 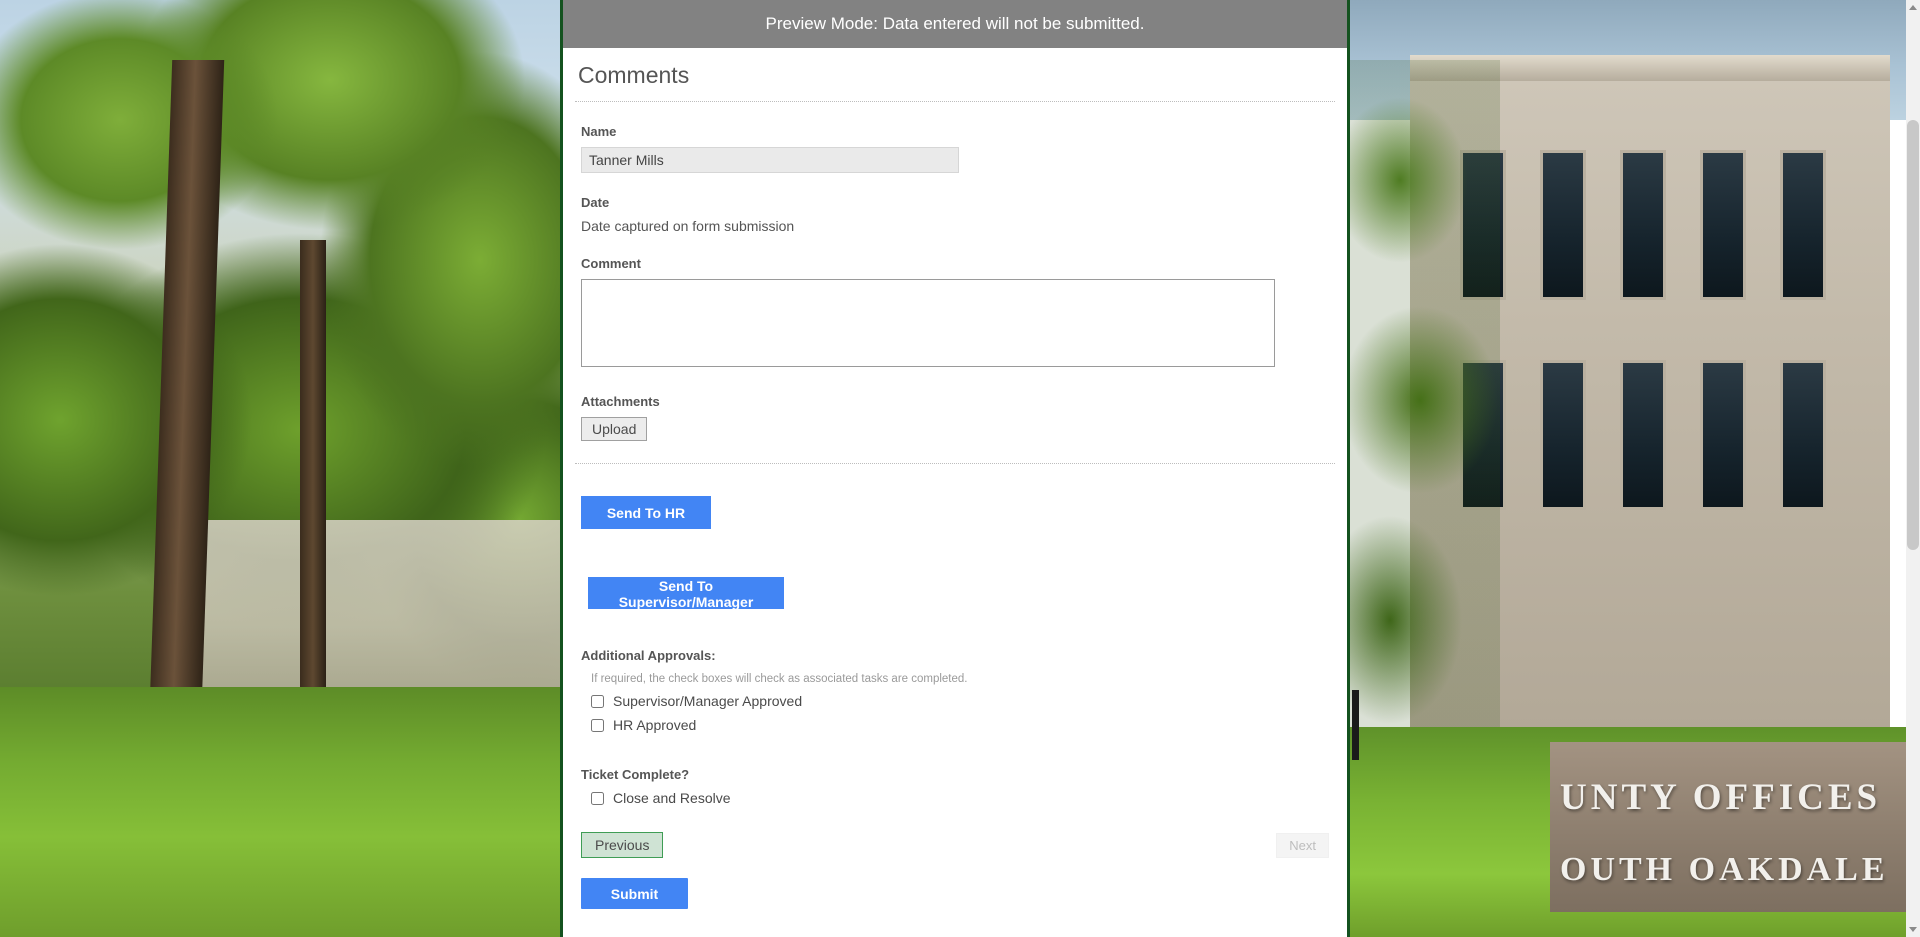 I want to click on attachments-group: Attachments Upload, so click(x=955, y=417).